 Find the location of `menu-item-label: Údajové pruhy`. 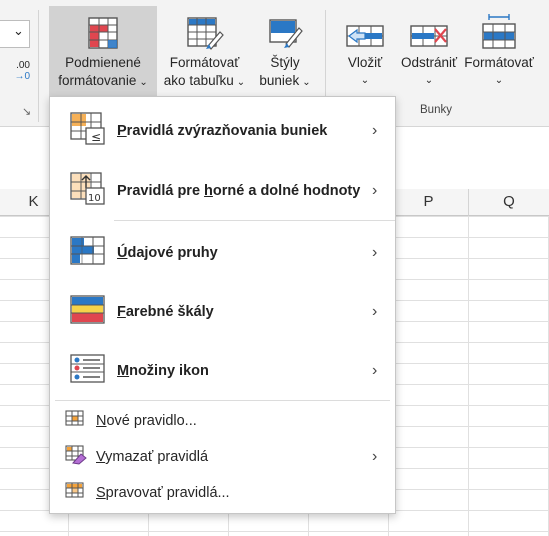

menu-item-label: Údajové pruhy is located at coordinates (167, 253).